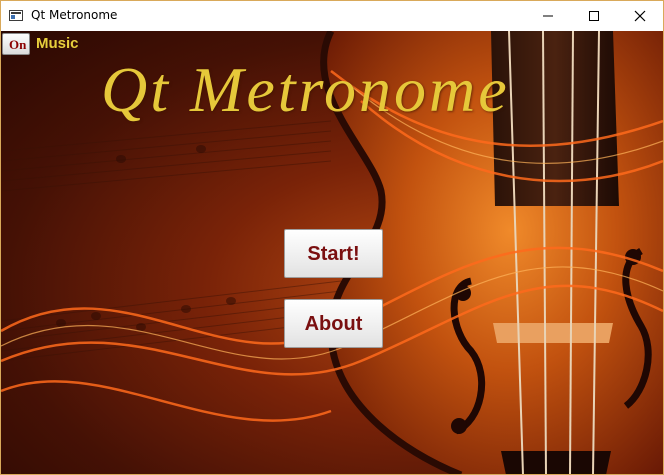 The width and height of the screenshot is (664, 475). I want to click on maximize-button, so click(594, 16).